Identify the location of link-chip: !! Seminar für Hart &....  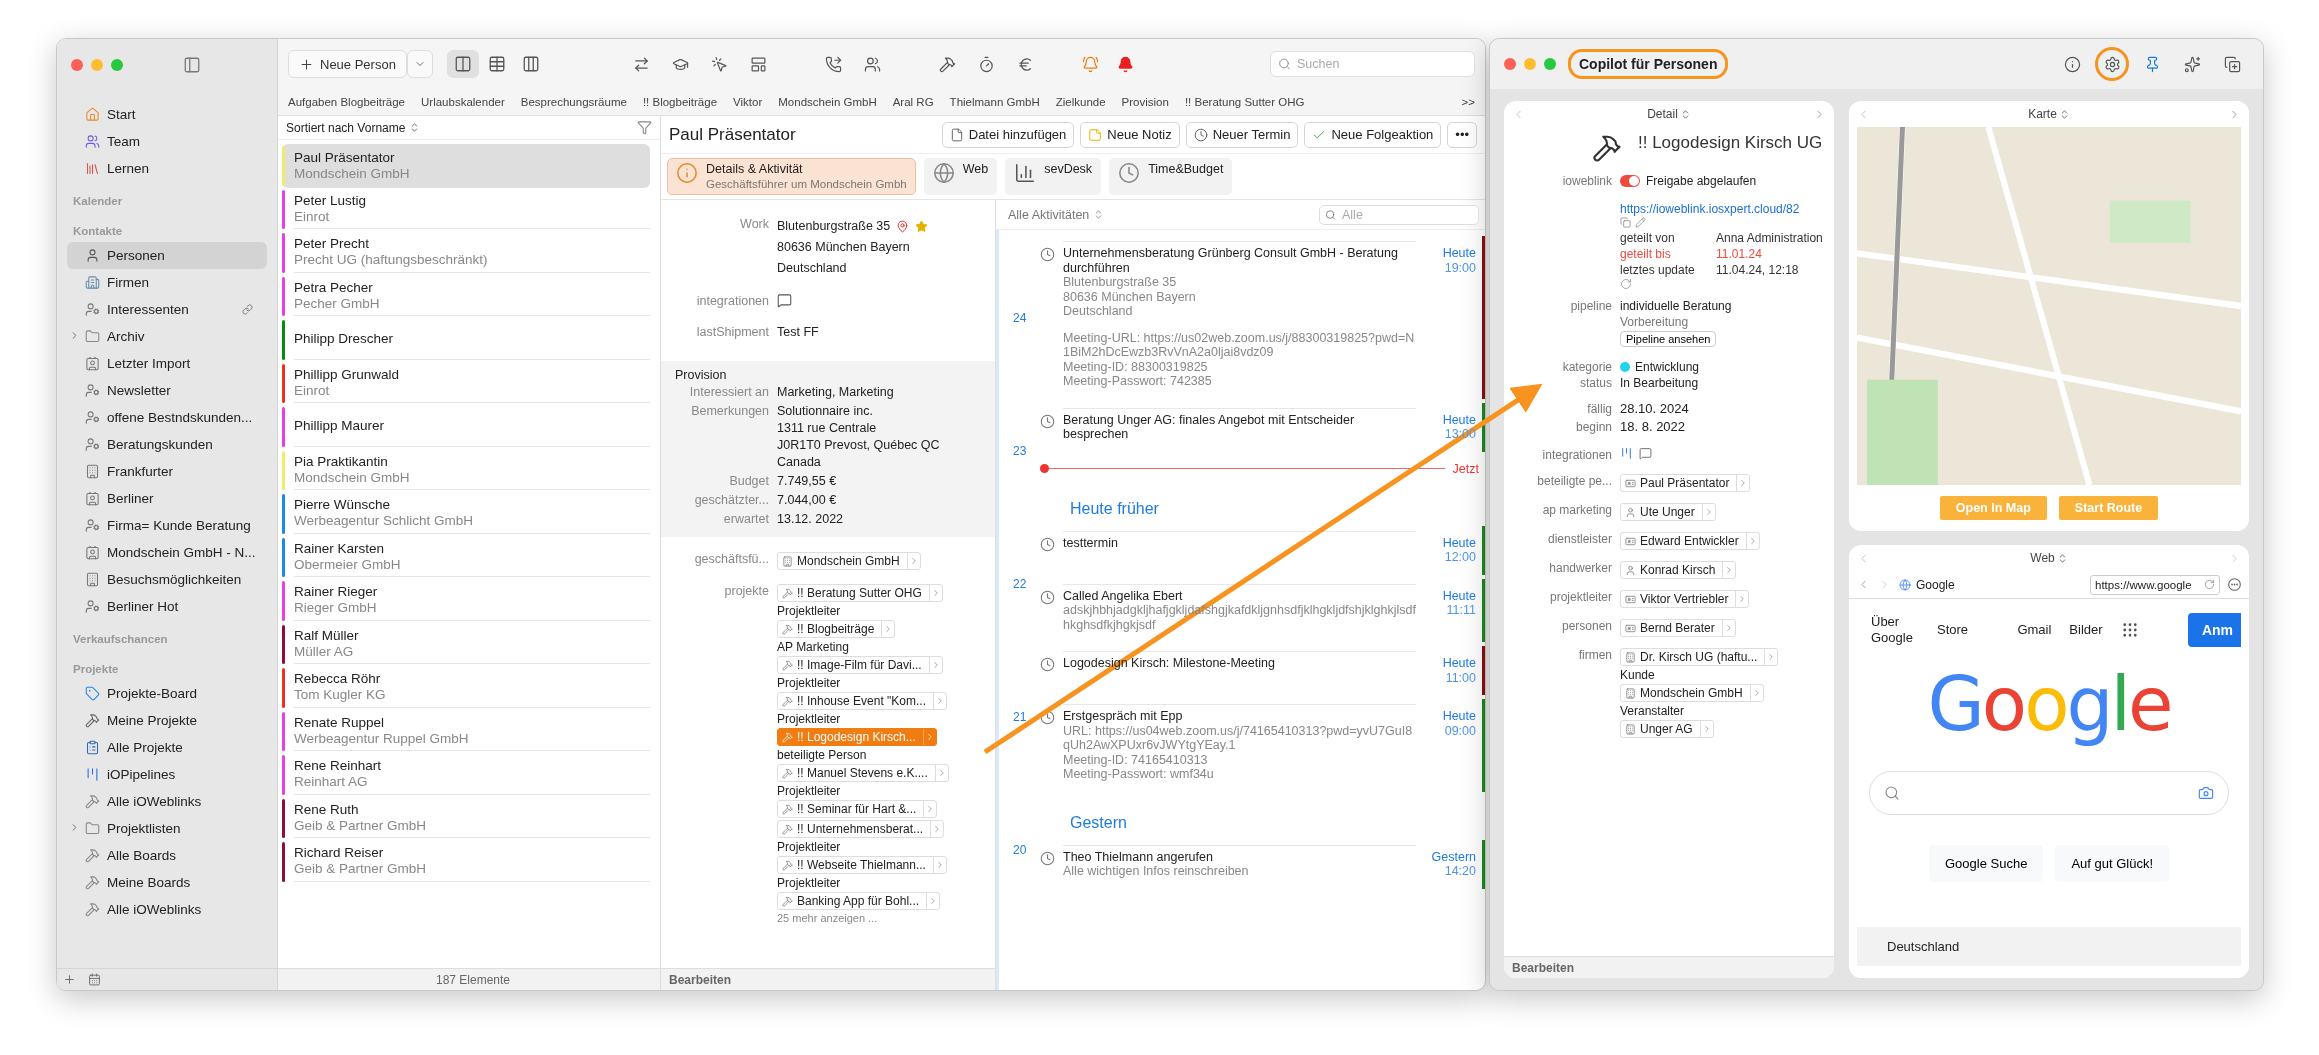
(857, 809).